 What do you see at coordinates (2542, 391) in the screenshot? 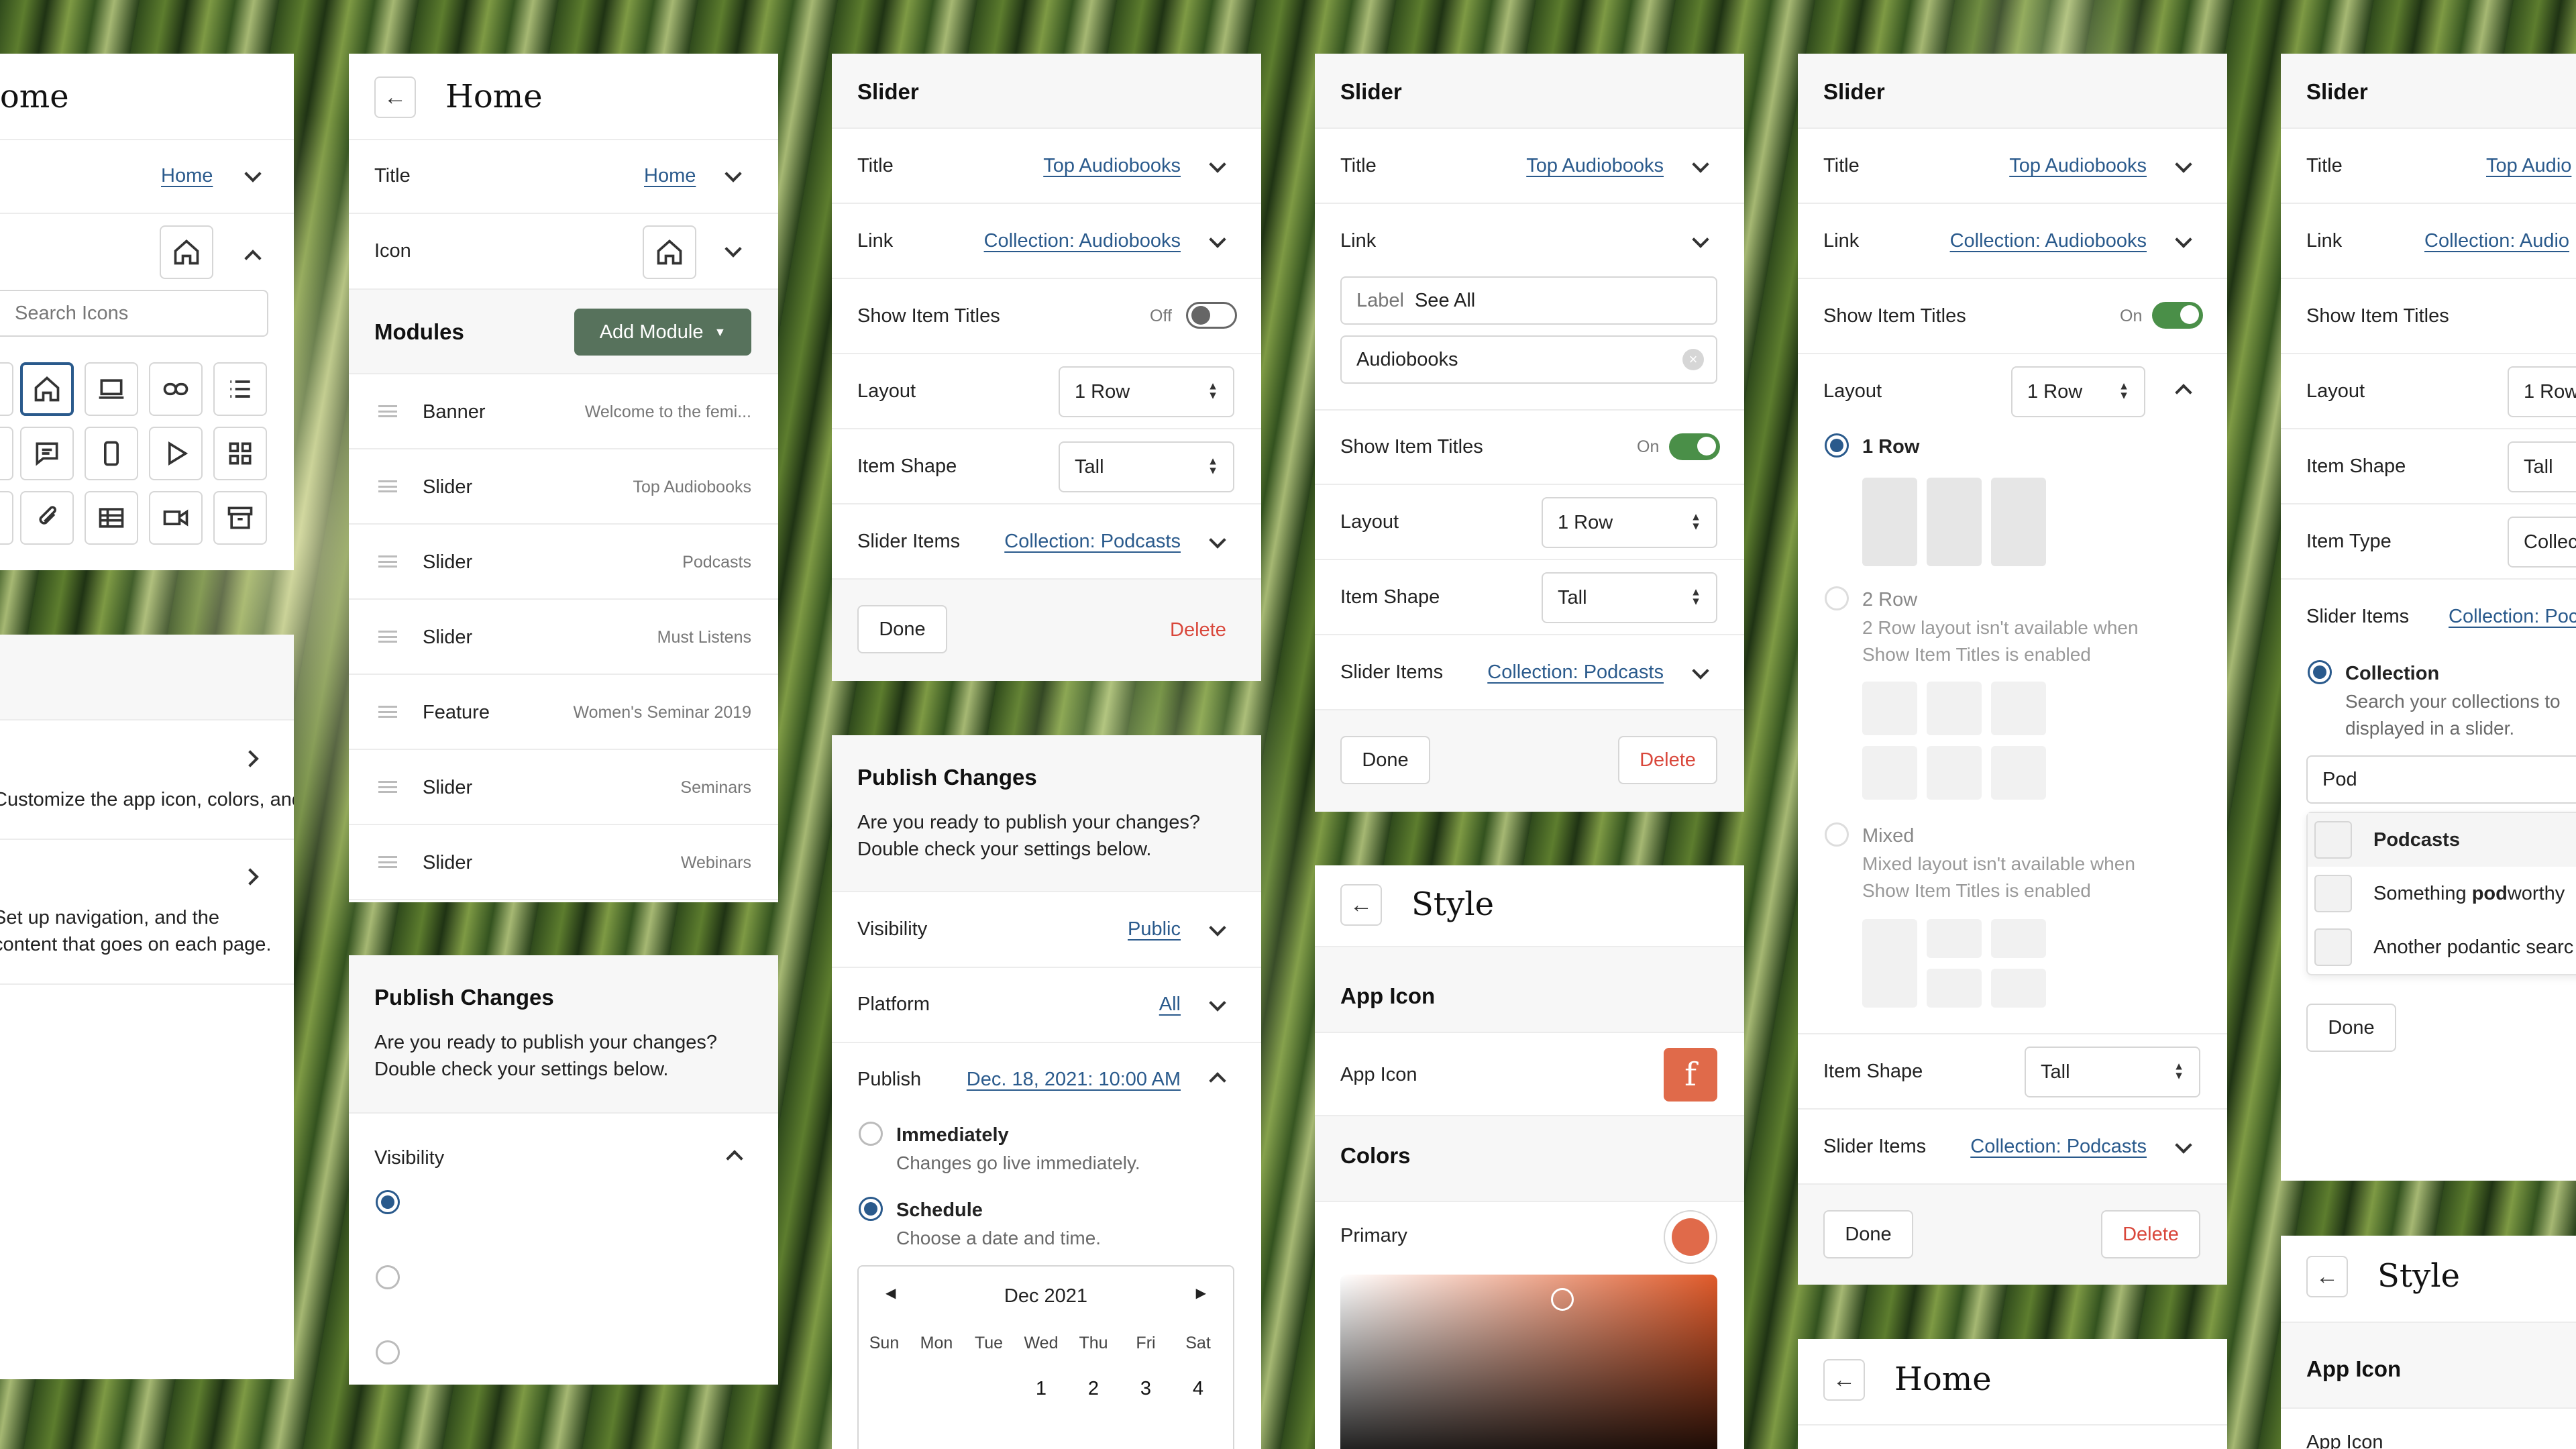
I see `layout-select: 1 Row` at bounding box center [2542, 391].